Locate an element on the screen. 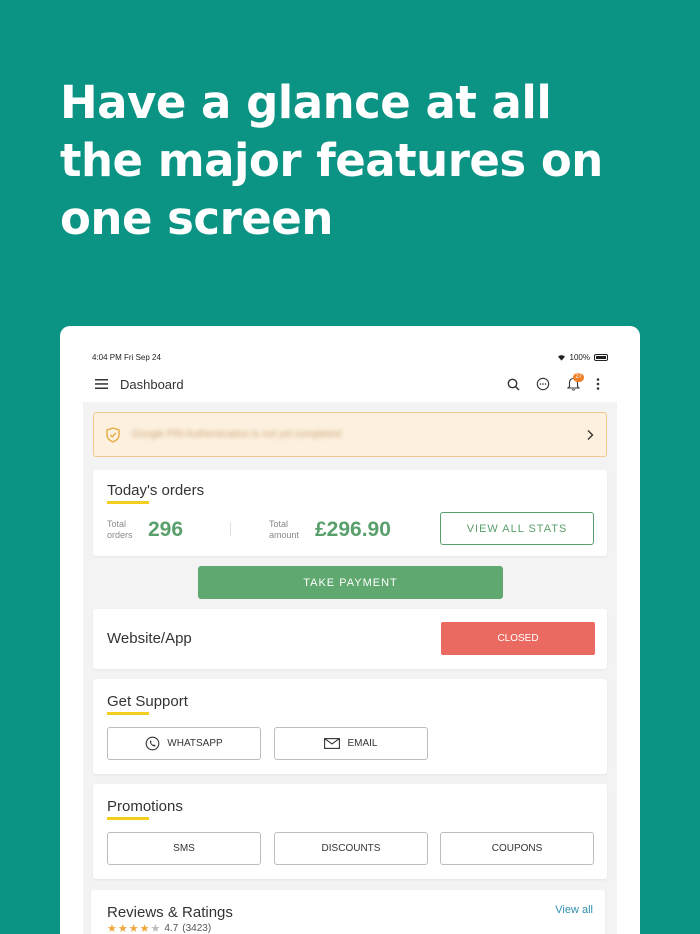  battery-percent: 100% is located at coordinates (579, 357).